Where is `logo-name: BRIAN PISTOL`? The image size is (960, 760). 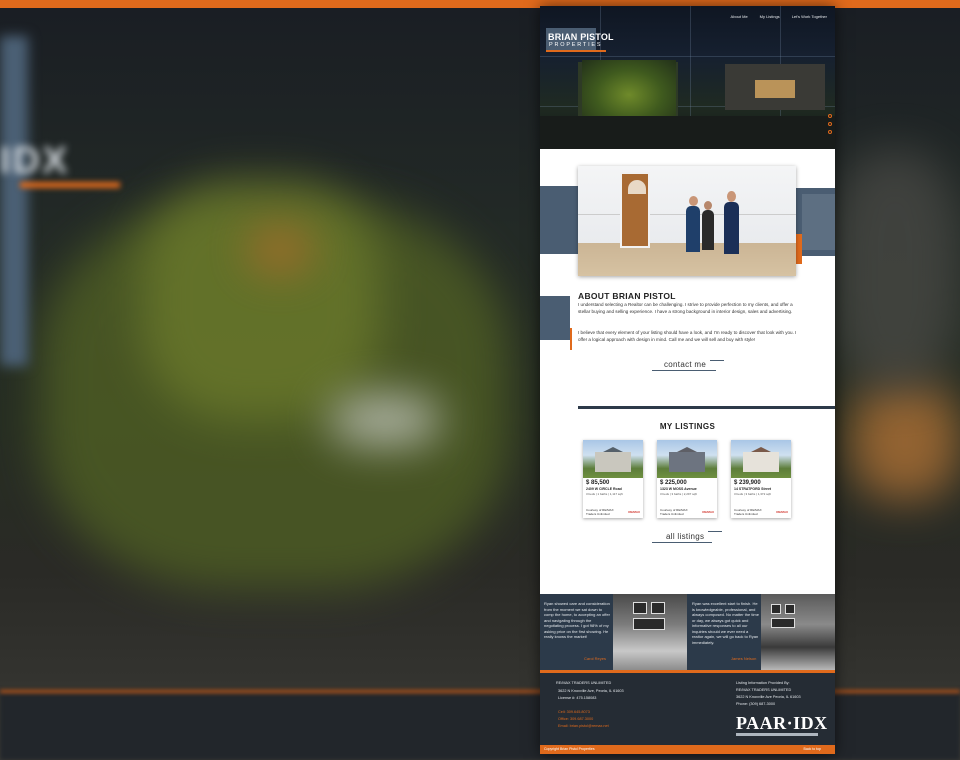
logo-name: BRIAN PISTOL is located at coordinates (581, 37).